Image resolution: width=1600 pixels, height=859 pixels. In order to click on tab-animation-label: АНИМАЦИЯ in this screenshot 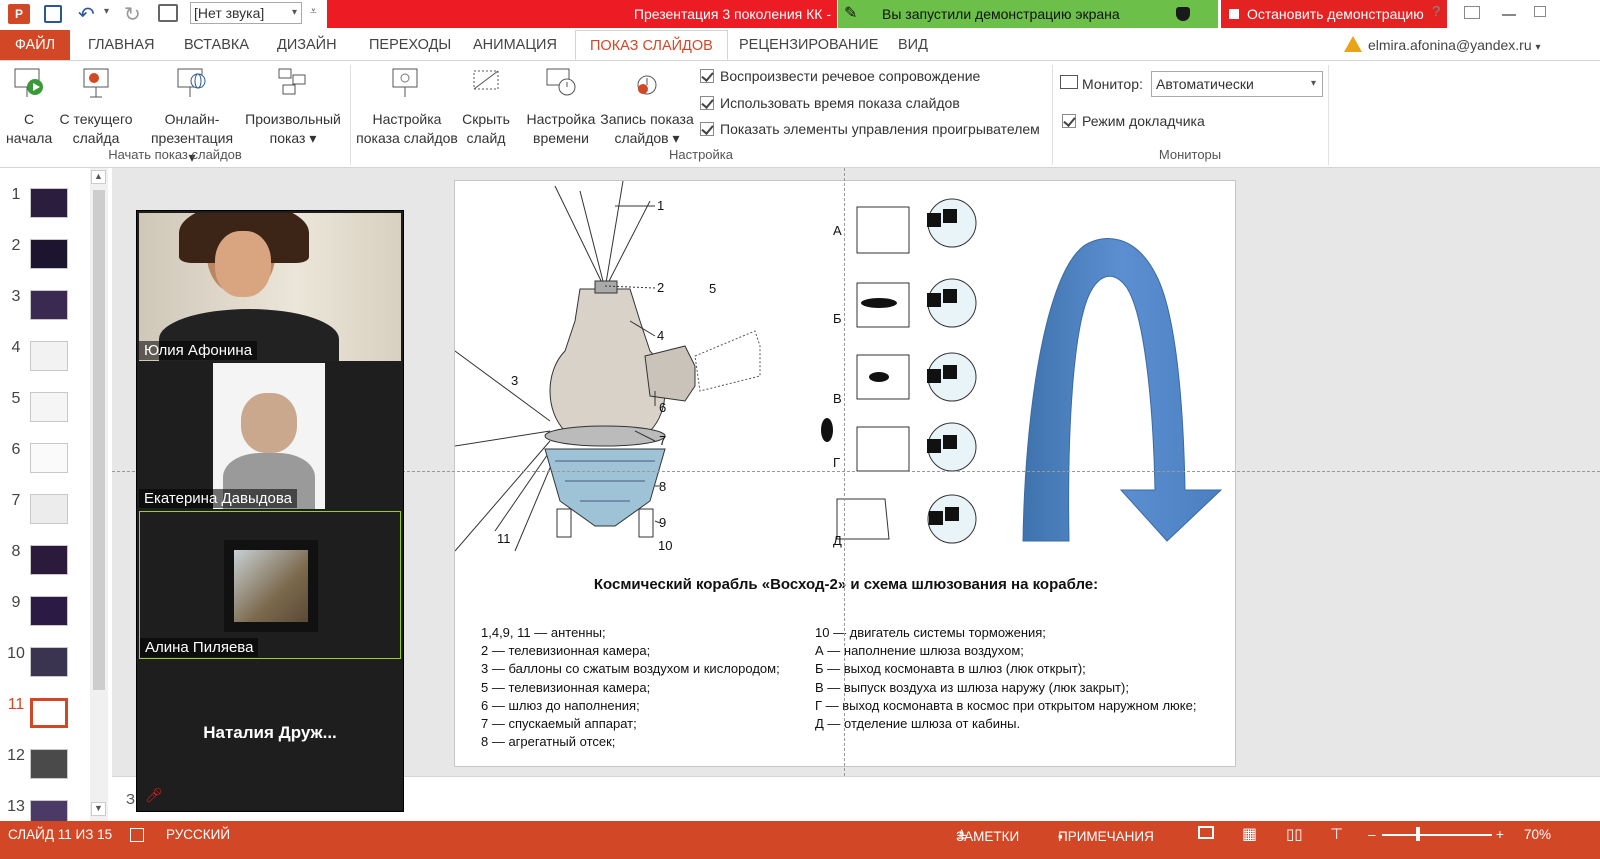, I will do `click(515, 45)`.